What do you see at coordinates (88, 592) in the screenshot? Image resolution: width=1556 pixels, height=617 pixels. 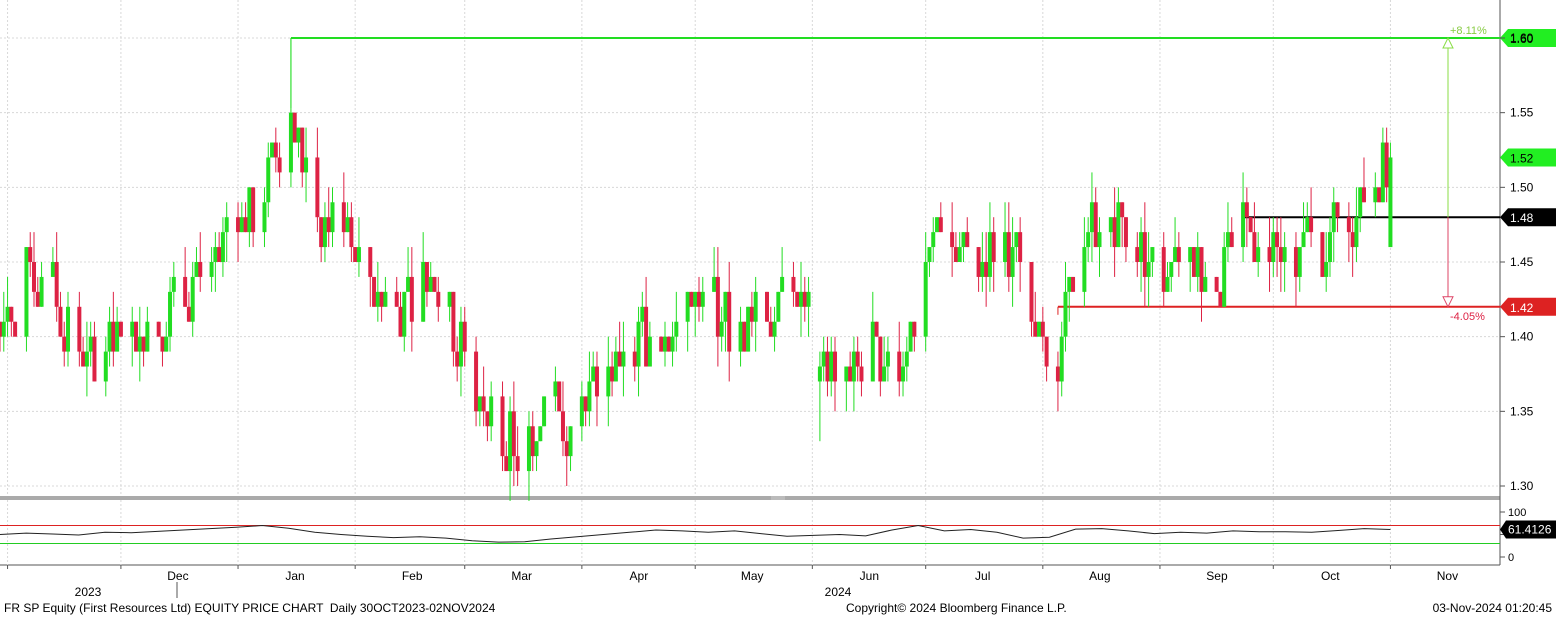 I see `x-year-label: 2023` at bounding box center [88, 592].